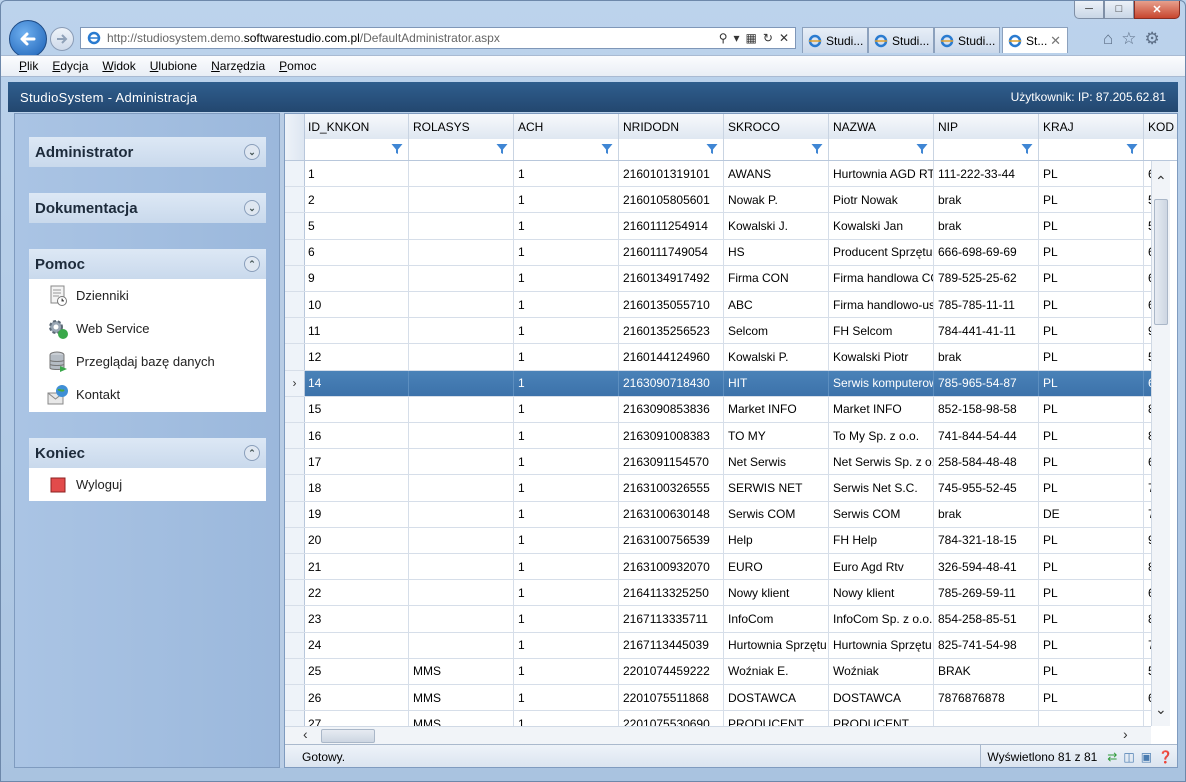 This screenshot has width=1186, height=782. What do you see at coordinates (28, 39) in the screenshot?
I see `back-button` at bounding box center [28, 39].